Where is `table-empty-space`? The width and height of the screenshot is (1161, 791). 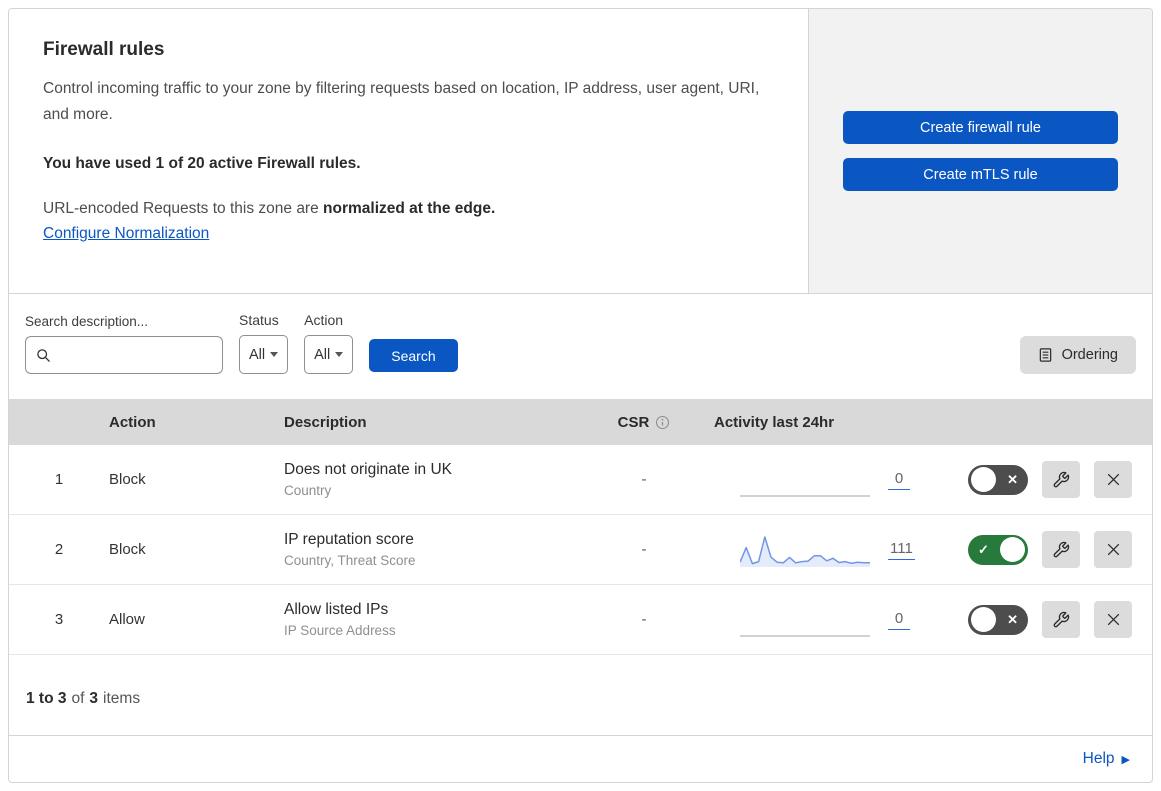
table-empty-space is located at coordinates (580, 658).